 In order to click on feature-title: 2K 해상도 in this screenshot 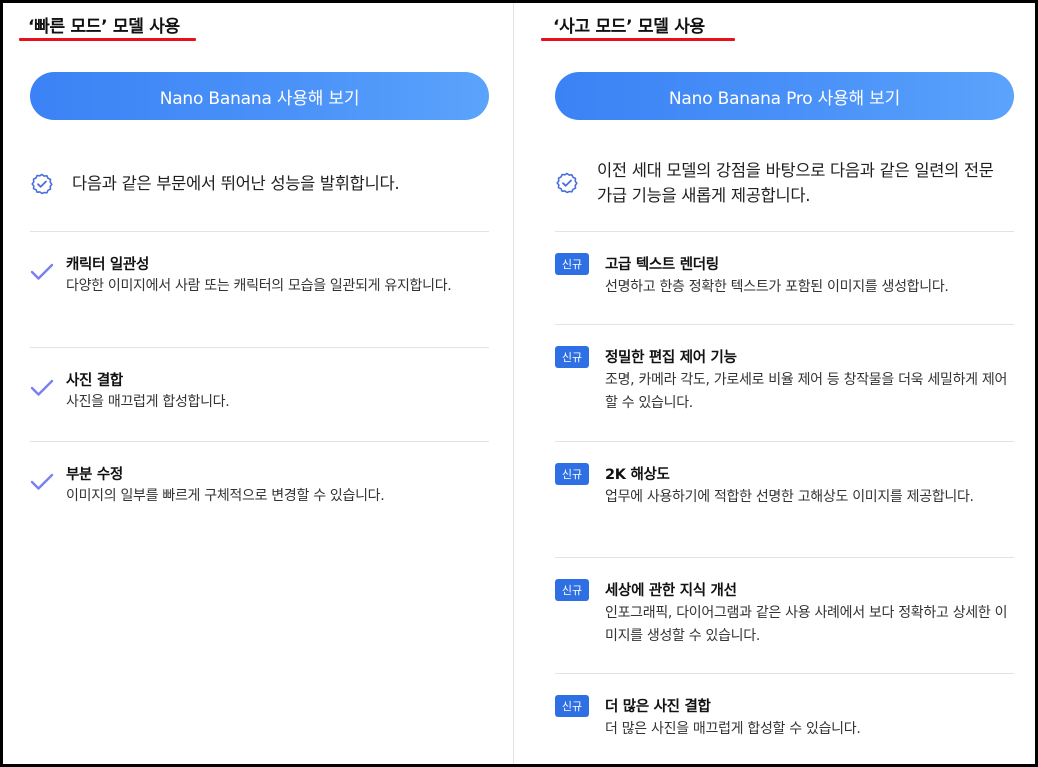, I will do `click(637, 475)`.